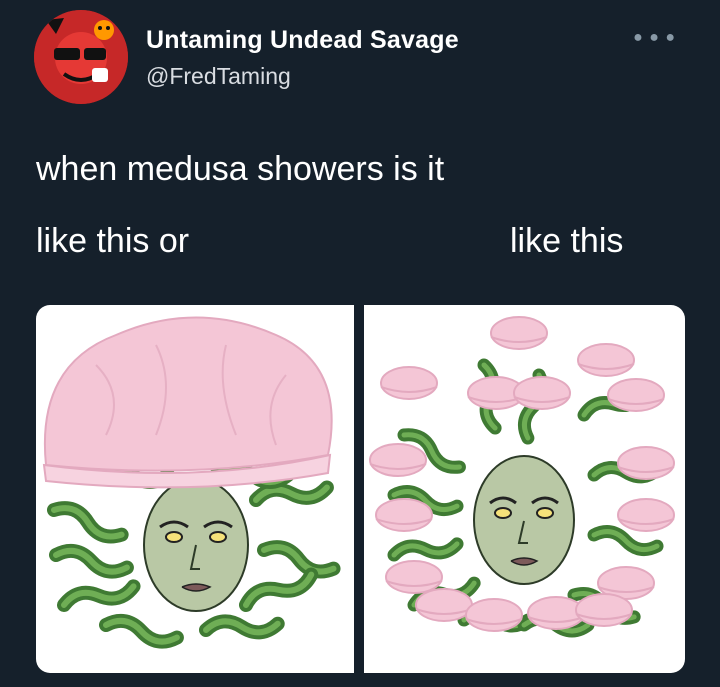 Image resolution: width=720 pixels, height=687 pixels. What do you see at coordinates (567, 241) in the screenshot?
I see `caption-right: like this` at bounding box center [567, 241].